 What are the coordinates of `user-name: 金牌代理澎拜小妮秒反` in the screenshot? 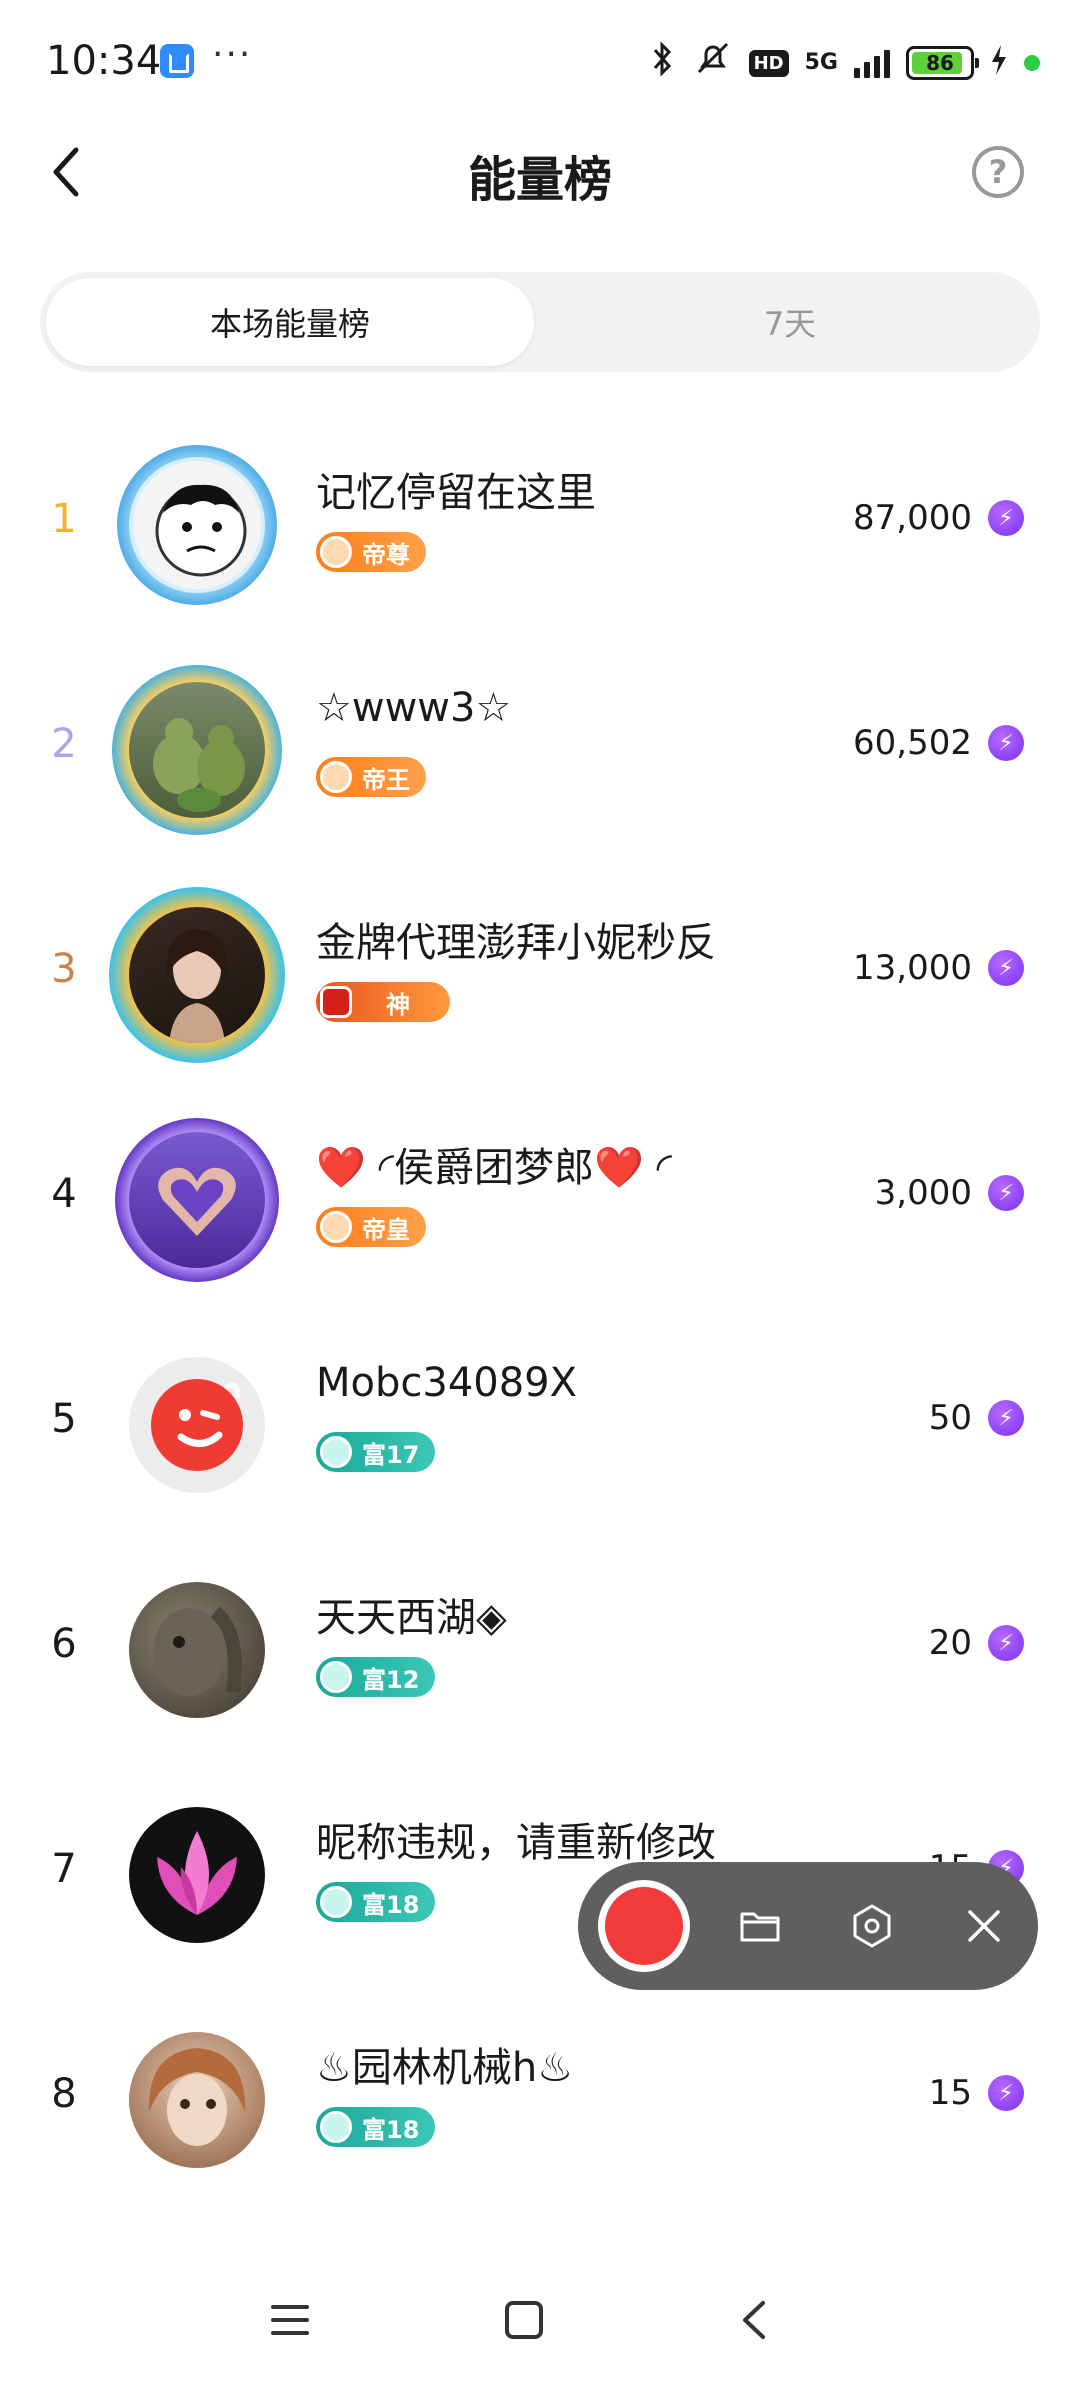 It's located at (516, 943).